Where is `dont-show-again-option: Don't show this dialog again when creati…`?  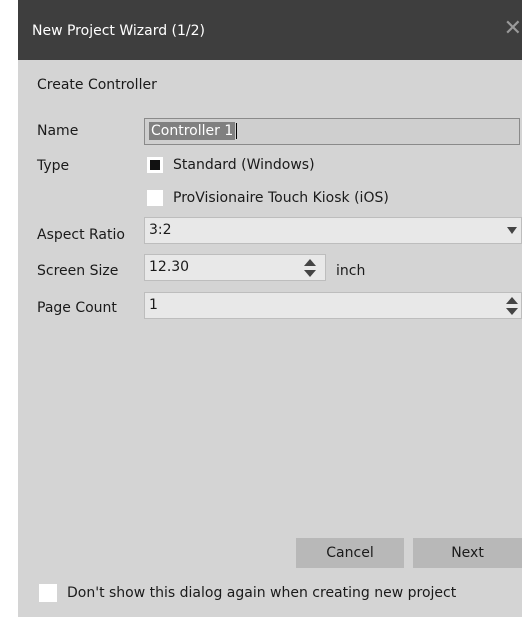
dont-show-again-option: Don't show this dialog again when creati… is located at coordinates (247, 593).